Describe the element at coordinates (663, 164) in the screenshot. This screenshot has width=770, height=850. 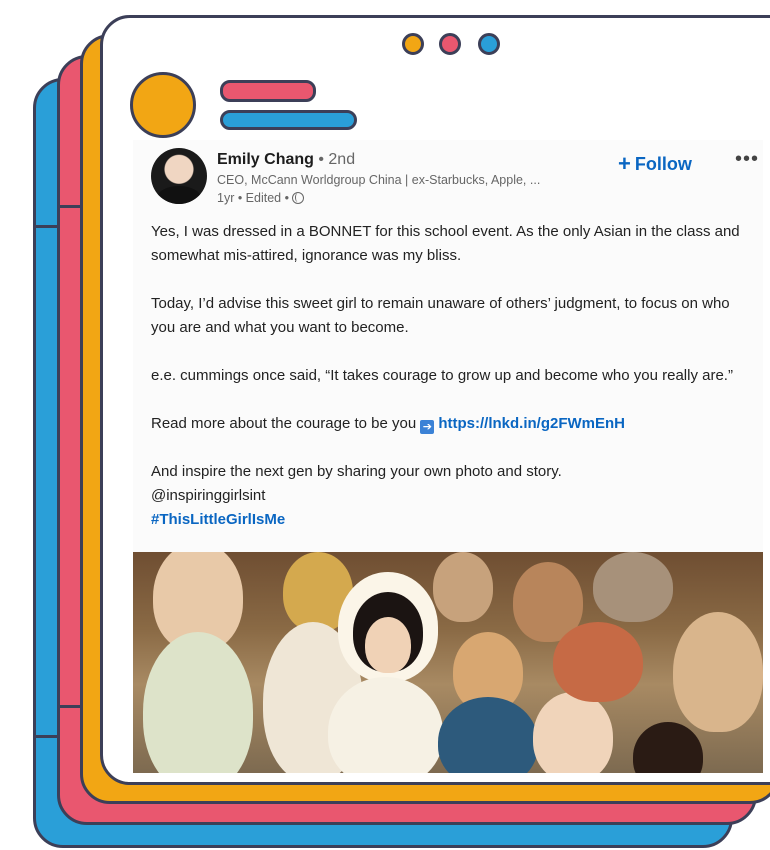
I see `follow-label: Follow` at that location.